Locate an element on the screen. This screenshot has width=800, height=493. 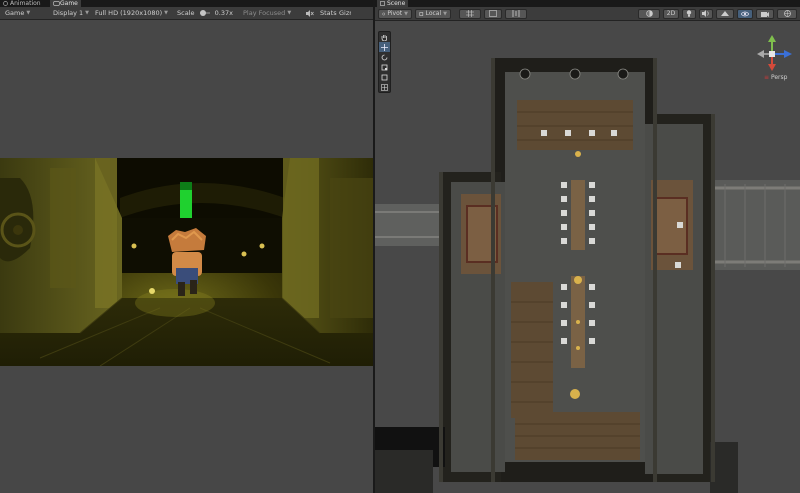
align-button is located at coordinates (516, 13).